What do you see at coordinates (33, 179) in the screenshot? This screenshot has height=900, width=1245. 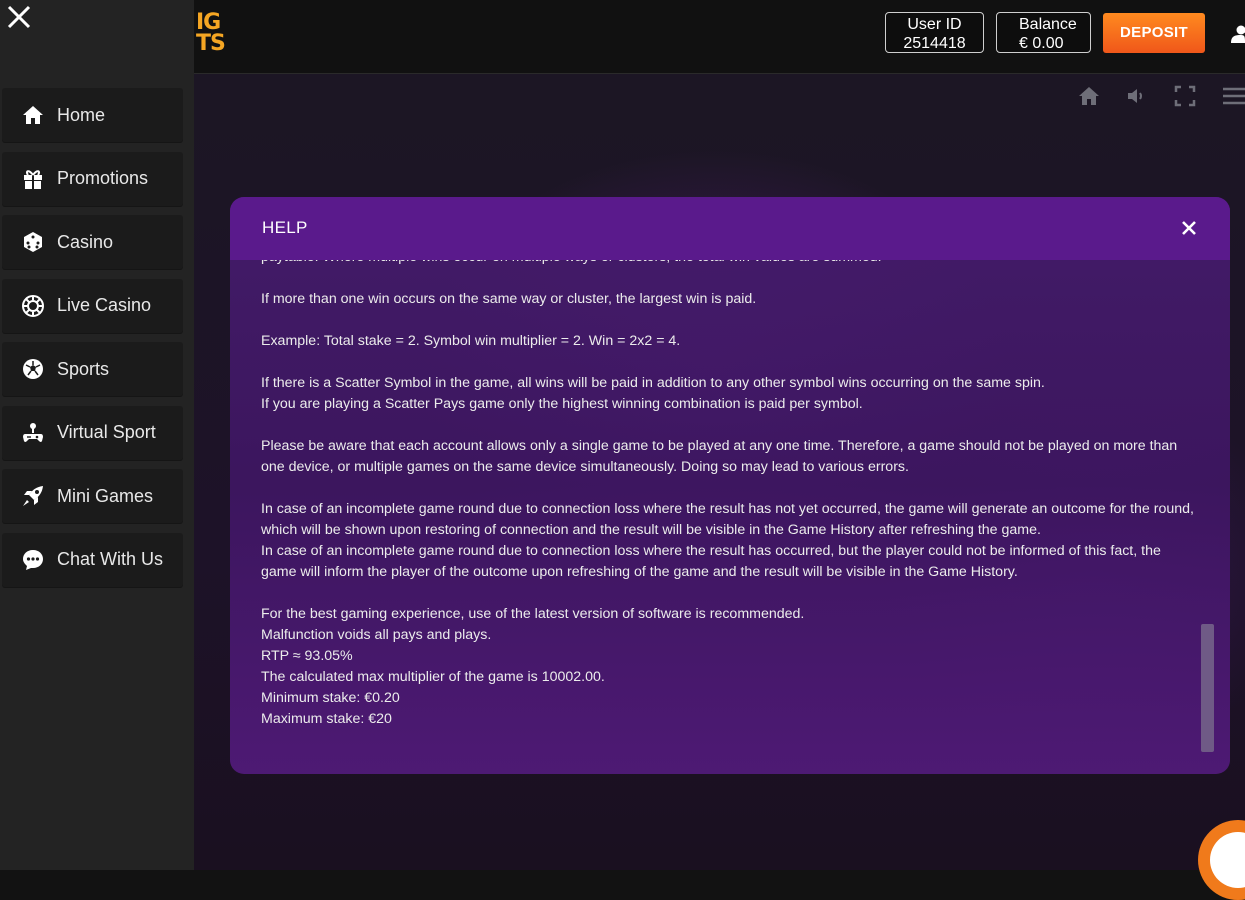 I see `gift-icon` at bounding box center [33, 179].